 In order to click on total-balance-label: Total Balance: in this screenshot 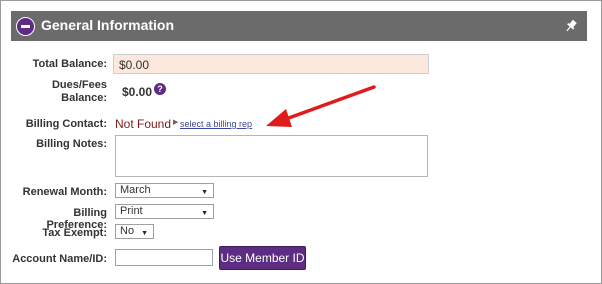, I will do `click(69, 64)`.